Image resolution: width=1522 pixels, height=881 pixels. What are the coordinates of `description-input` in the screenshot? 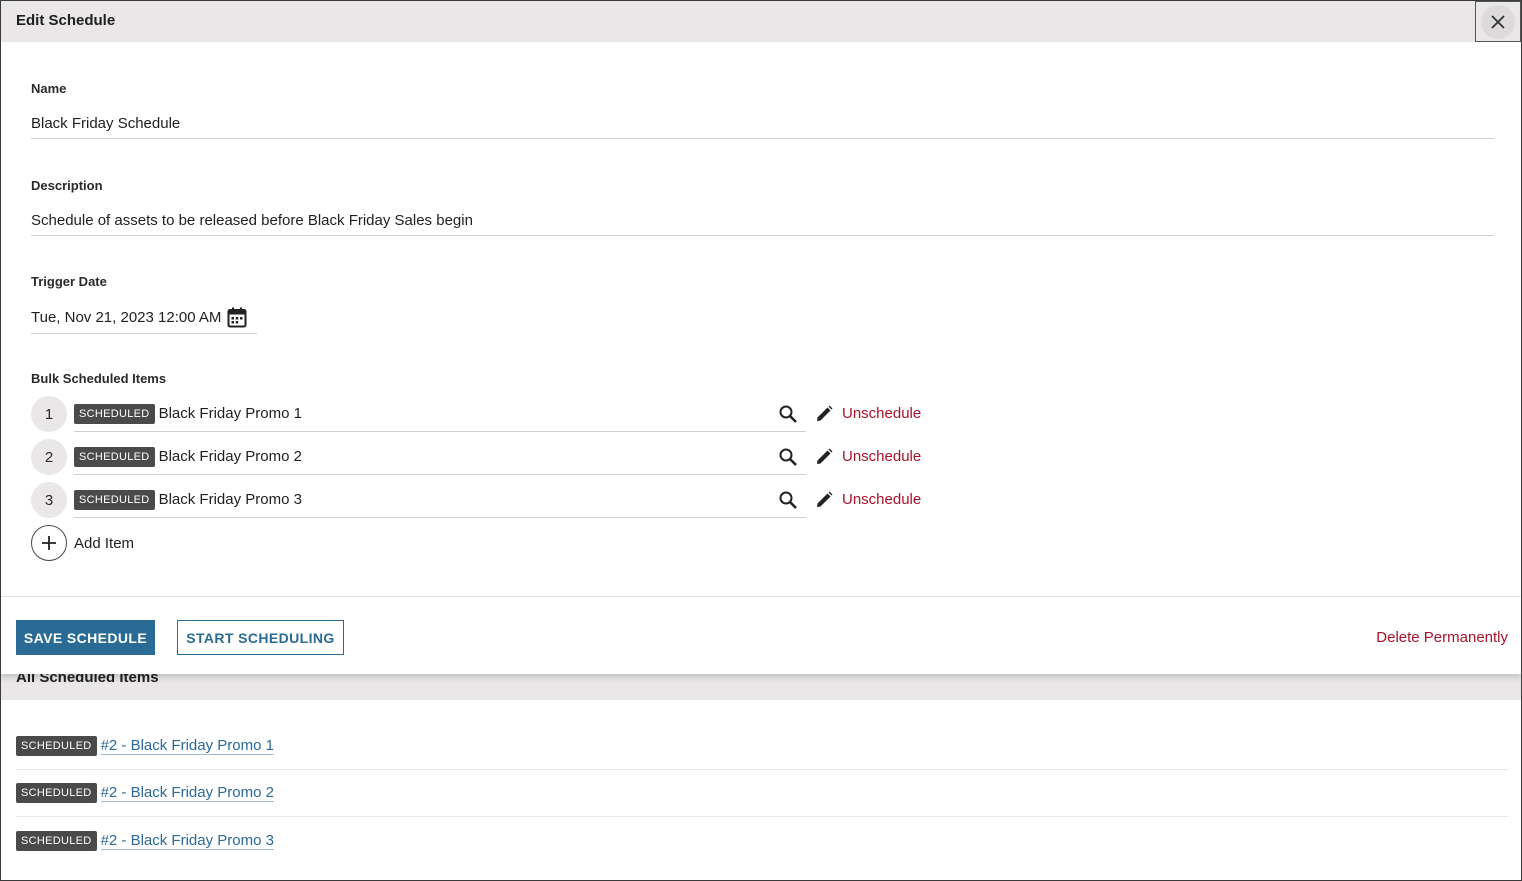 It's located at (762, 221).